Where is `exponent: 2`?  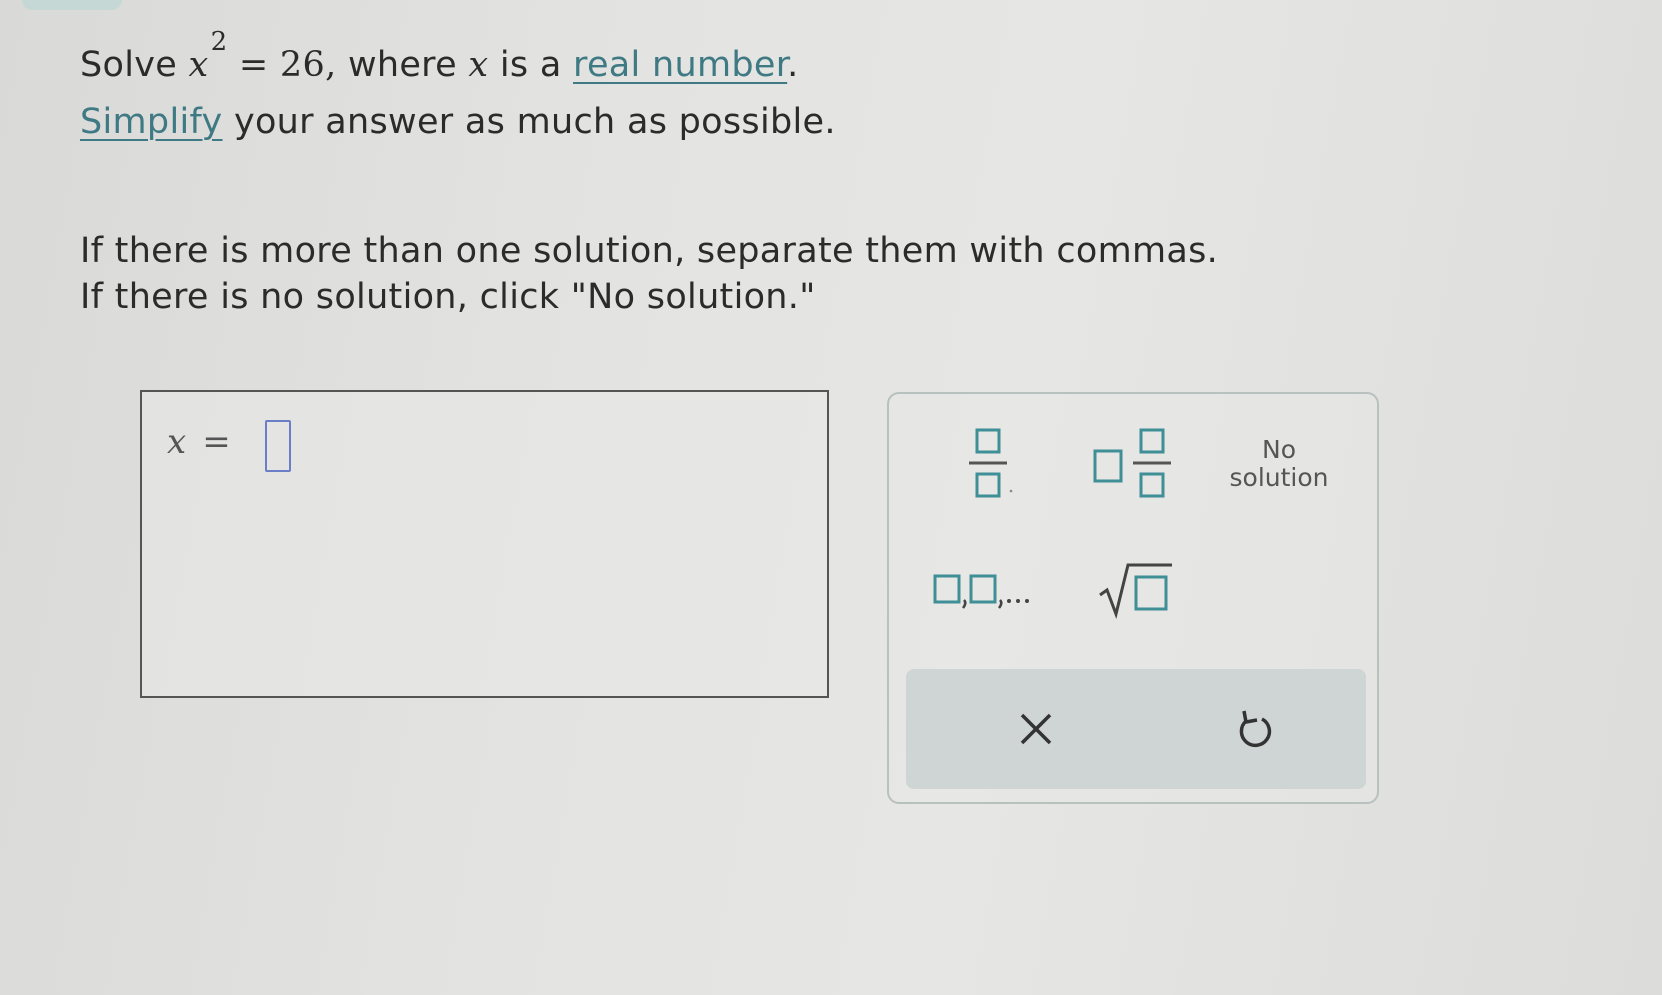 exponent: 2 is located at coordinates (219, 42).